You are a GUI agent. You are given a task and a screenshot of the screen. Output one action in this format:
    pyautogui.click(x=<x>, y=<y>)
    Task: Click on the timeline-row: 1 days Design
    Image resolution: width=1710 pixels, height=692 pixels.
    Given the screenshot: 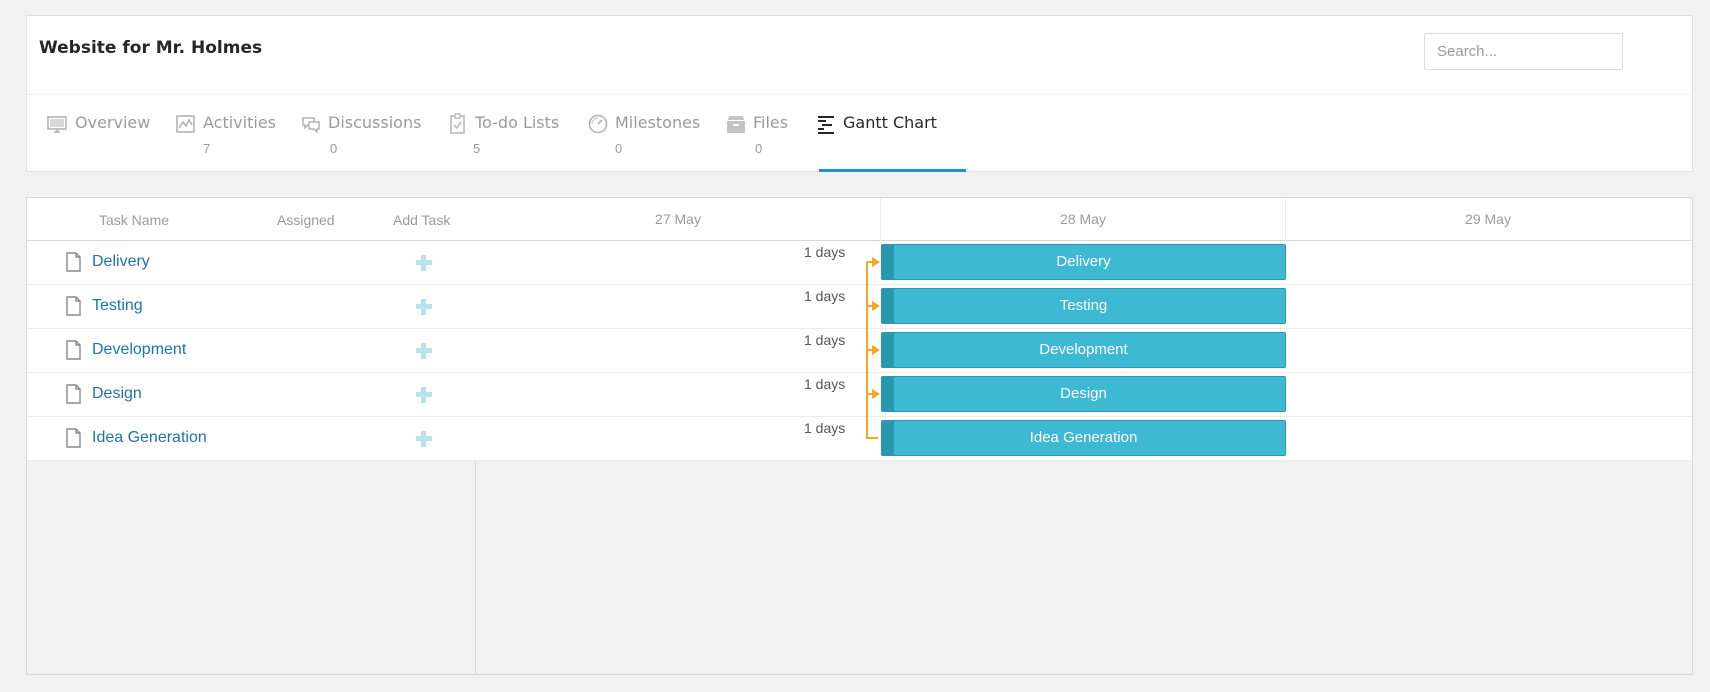 What is the action you would take?
    pyautogui.click(x=1084, y=395)
    